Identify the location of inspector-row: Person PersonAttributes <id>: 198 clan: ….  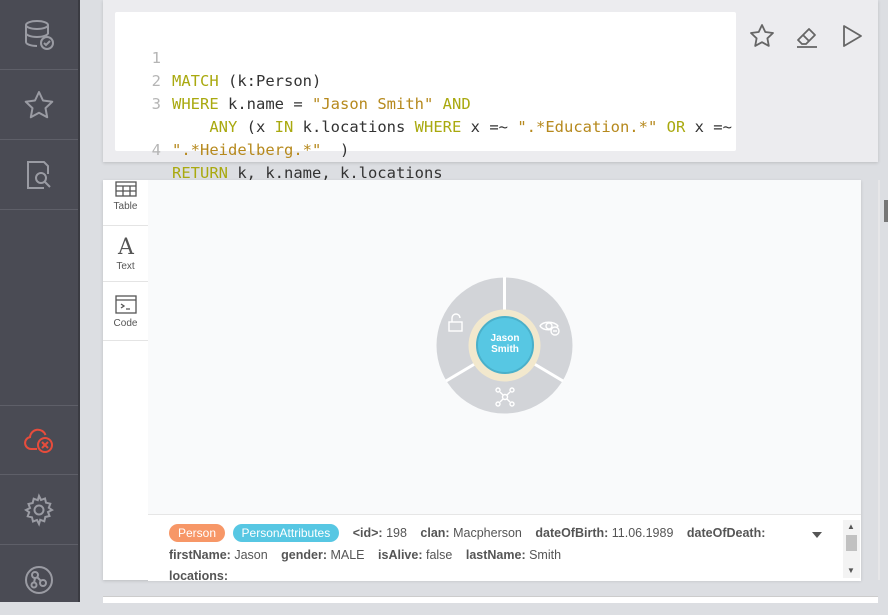
(467, 533).